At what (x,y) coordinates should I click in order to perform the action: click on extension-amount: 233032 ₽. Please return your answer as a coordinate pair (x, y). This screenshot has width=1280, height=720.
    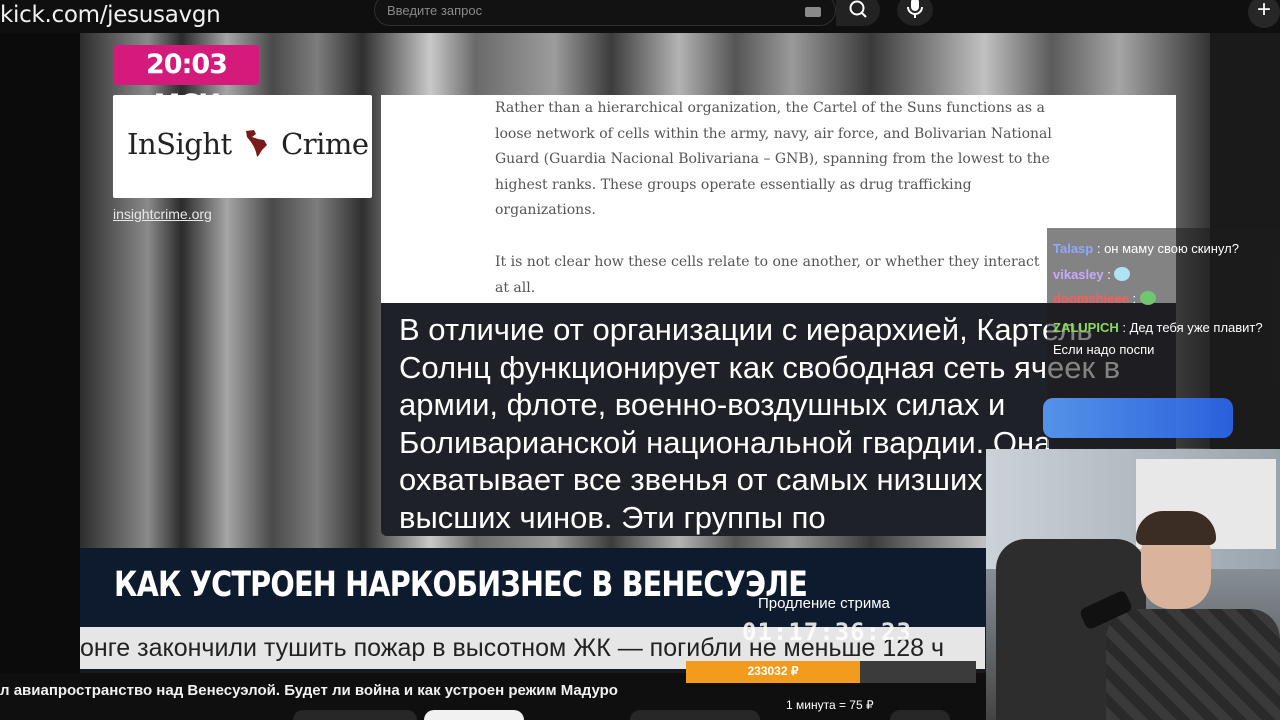
    Looking at the image, I should click on (773, 671).